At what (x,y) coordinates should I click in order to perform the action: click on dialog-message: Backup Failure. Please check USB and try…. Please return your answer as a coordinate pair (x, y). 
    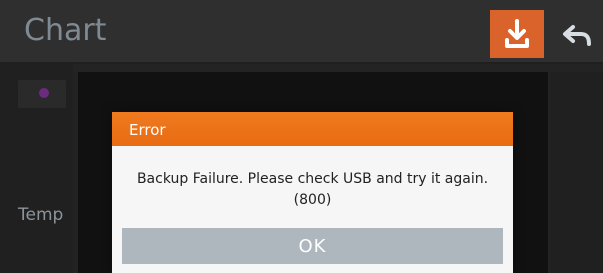
    Looking at the image, I should click on (312, 179).